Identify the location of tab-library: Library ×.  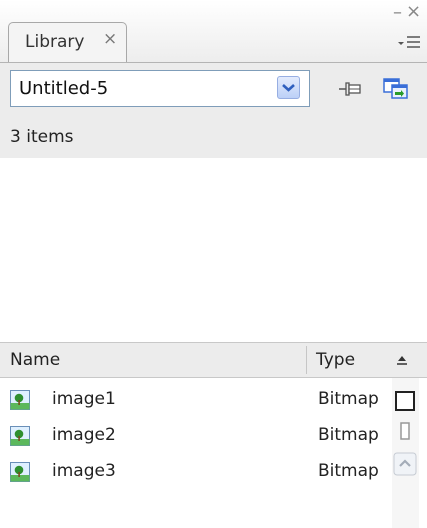
(67, 42).